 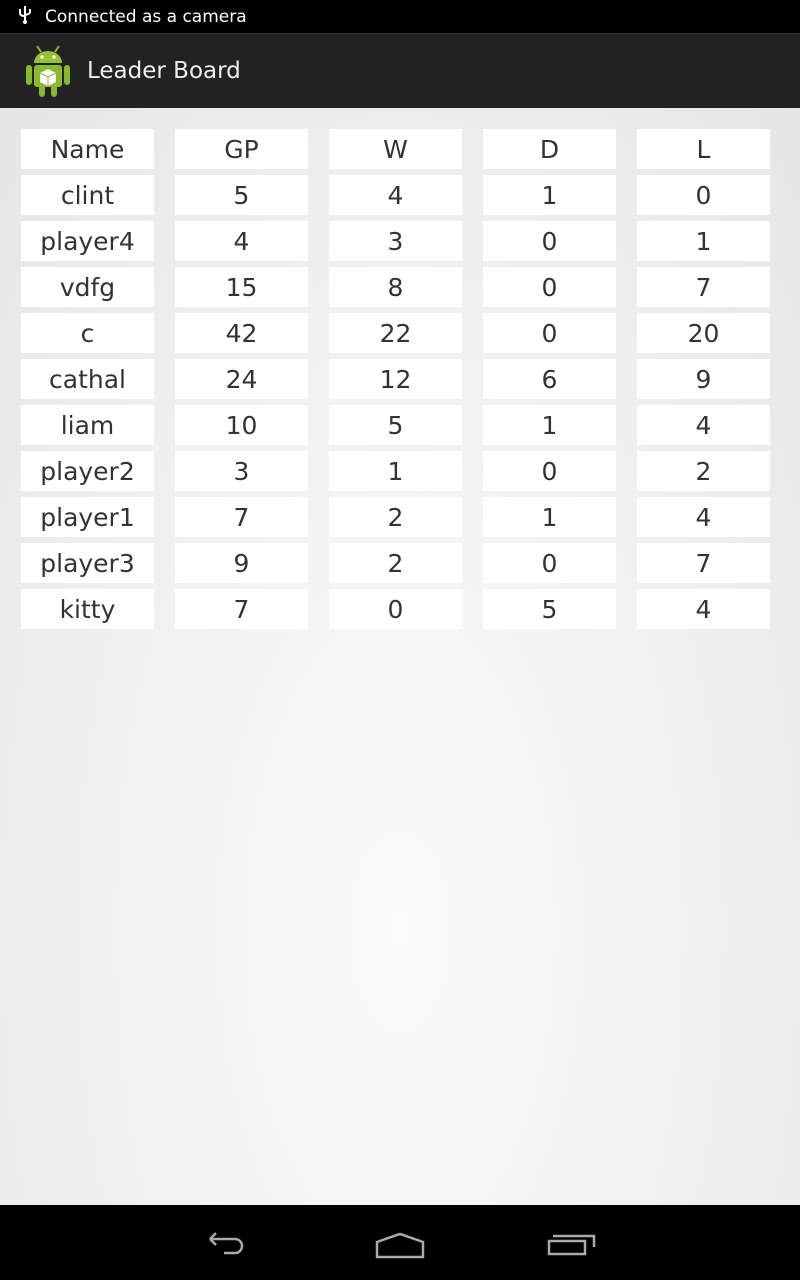 What do you see at coordinates (241, 287) in the screenshot?
I see `cell-gp: 15` at bounding box center [241, 287].